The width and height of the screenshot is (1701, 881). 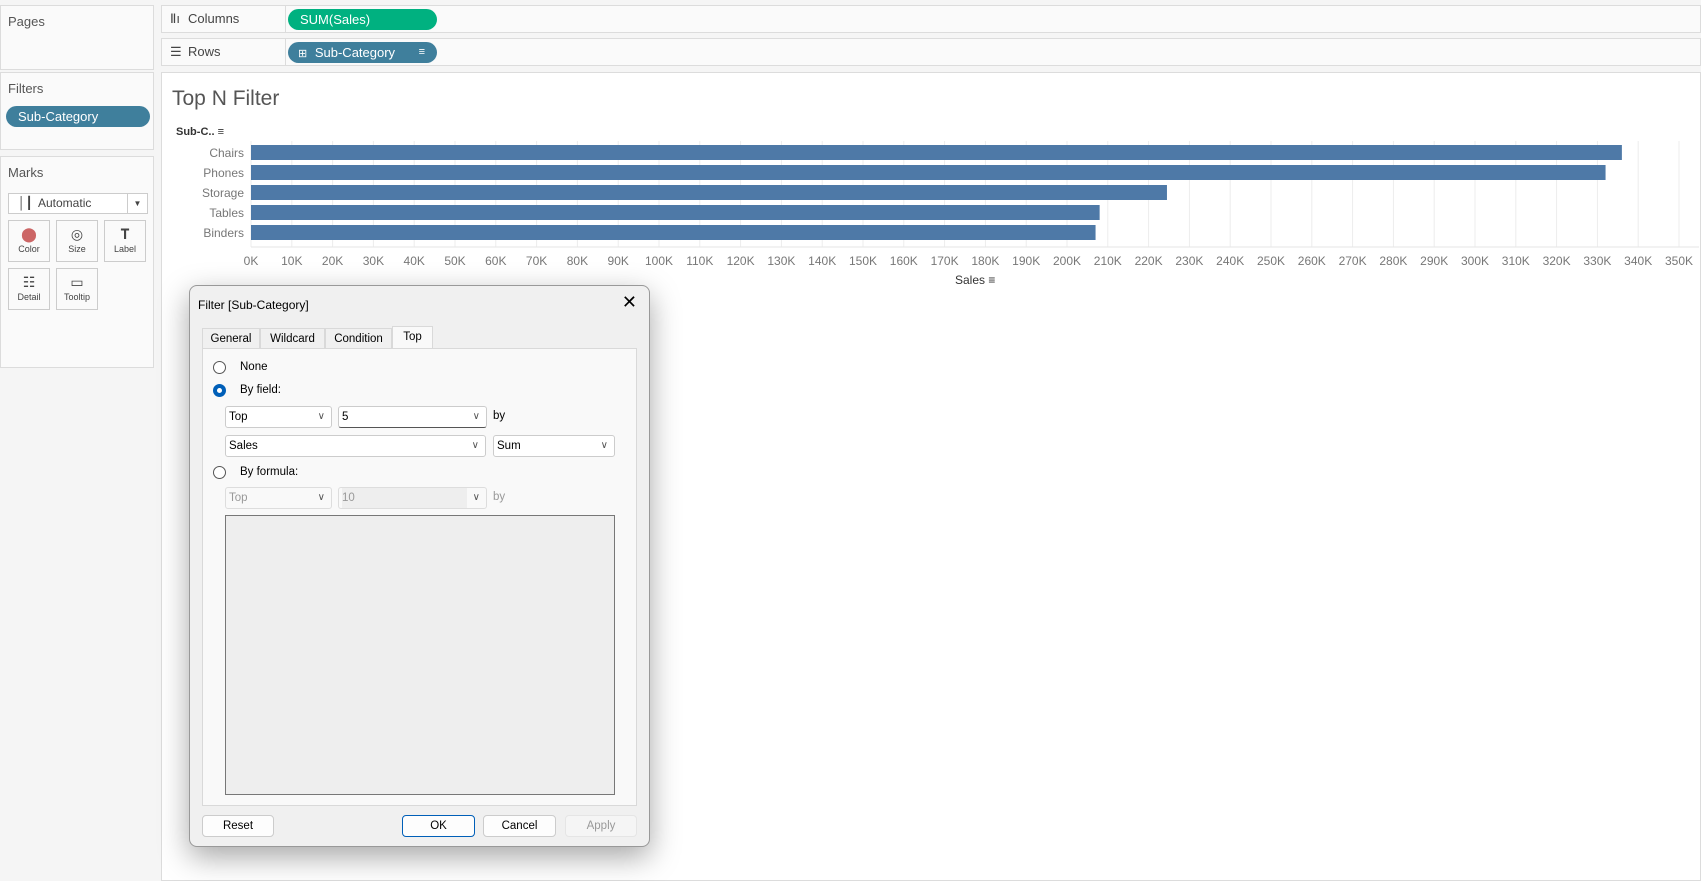 What do you see at coordinates (863, 261) in the screenshot?
I see `x-tick-label: 150K` at bounding box center [863, 261].